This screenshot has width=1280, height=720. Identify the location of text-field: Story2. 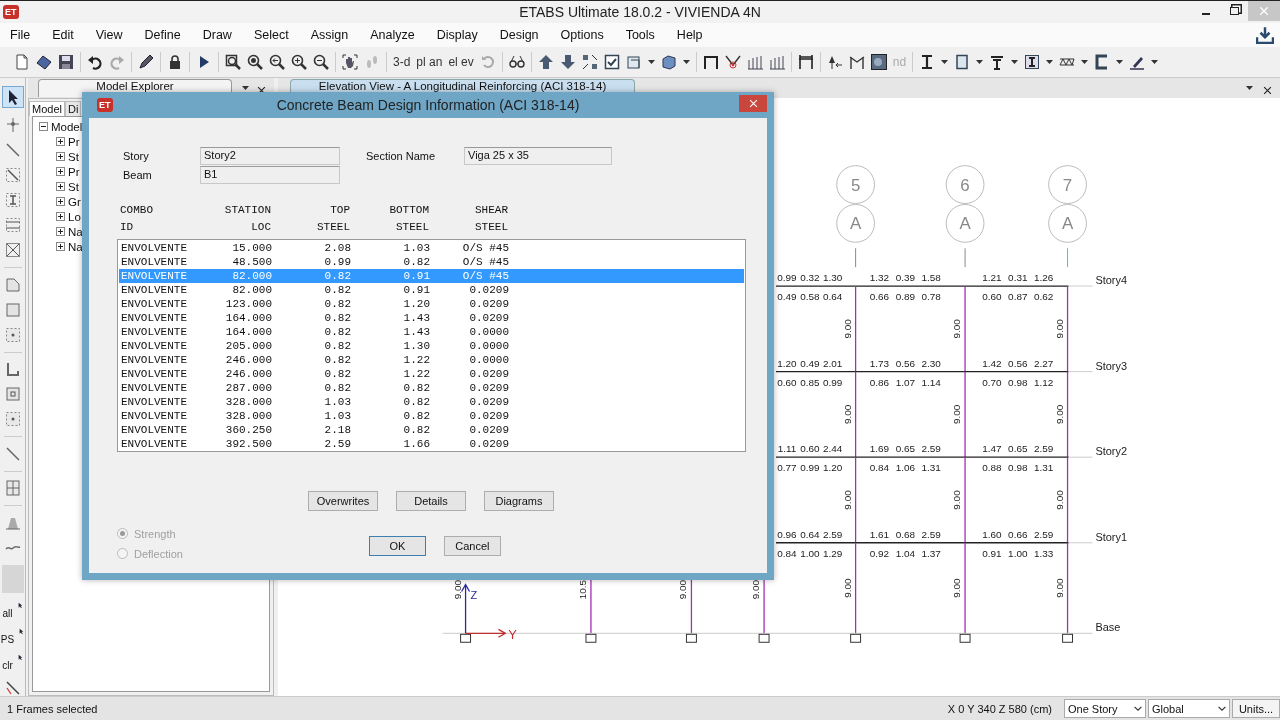
(270, 155).